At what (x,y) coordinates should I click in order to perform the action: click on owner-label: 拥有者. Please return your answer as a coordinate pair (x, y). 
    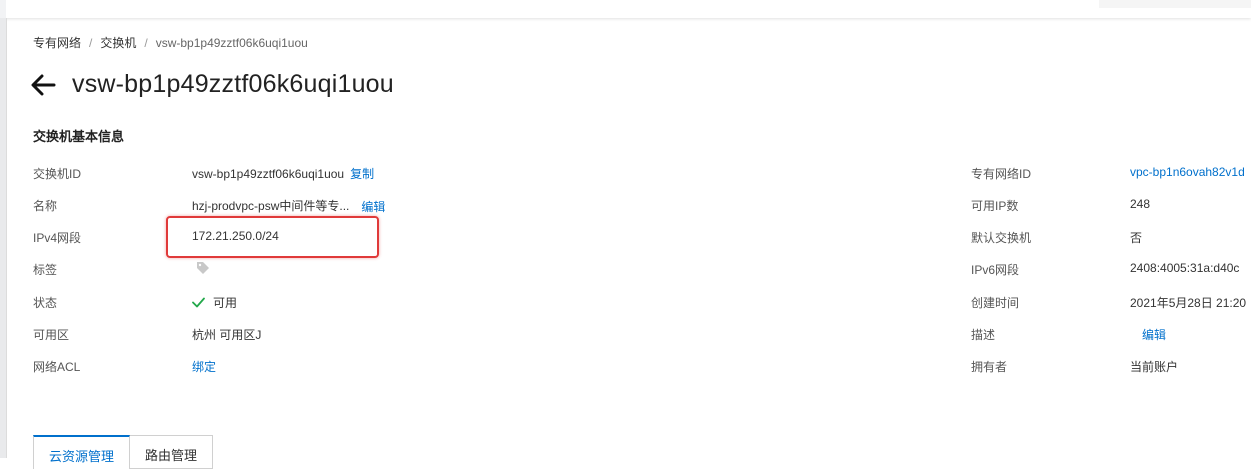
    Looking at the image, I should click on (989, 367).